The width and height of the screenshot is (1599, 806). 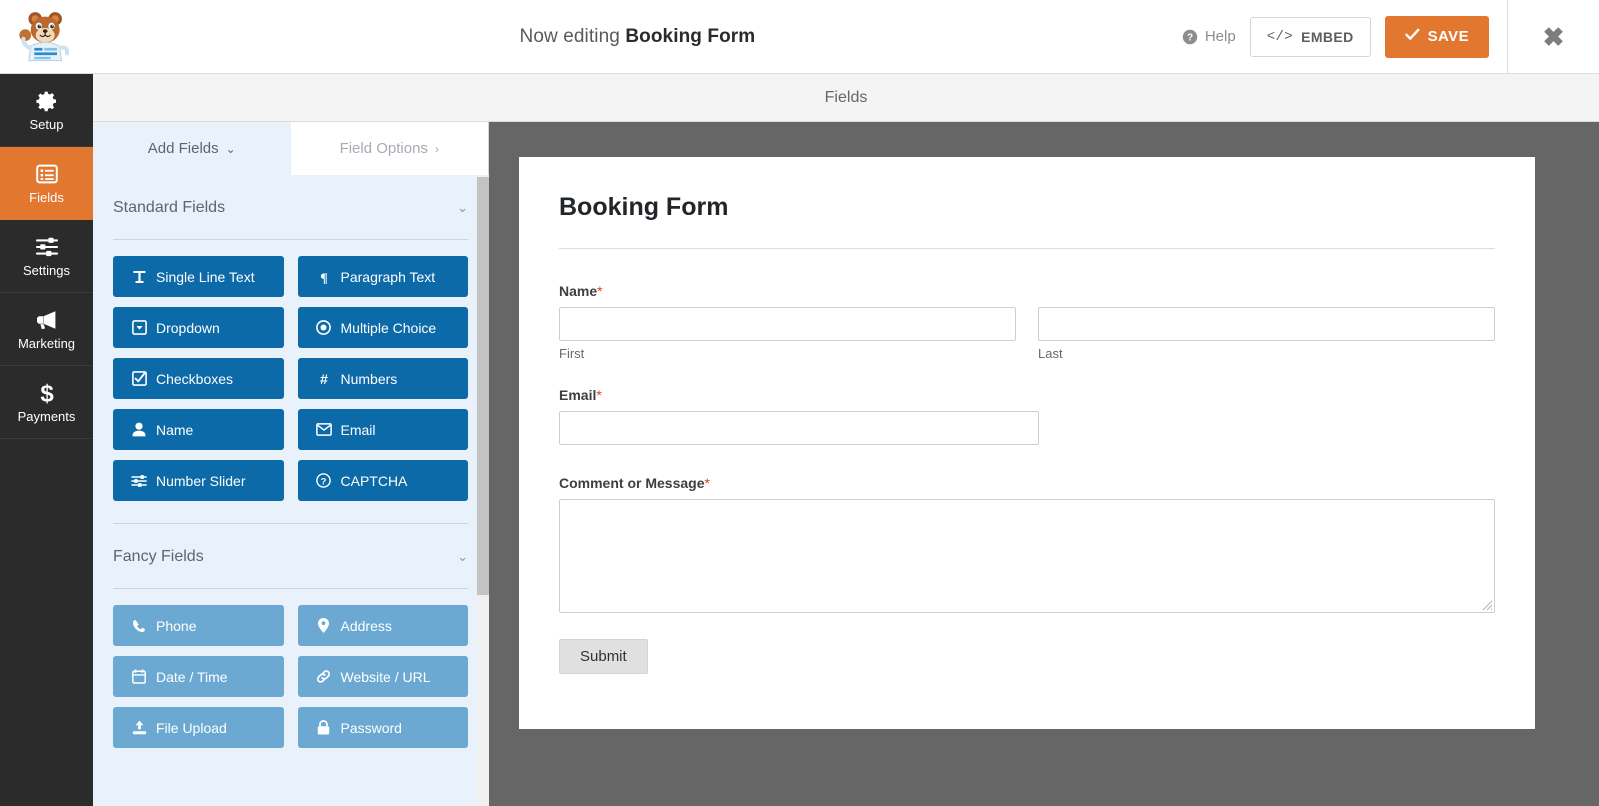 I want to click on sidebar-item-marketing: Marketing, so click(x=46, y=329).